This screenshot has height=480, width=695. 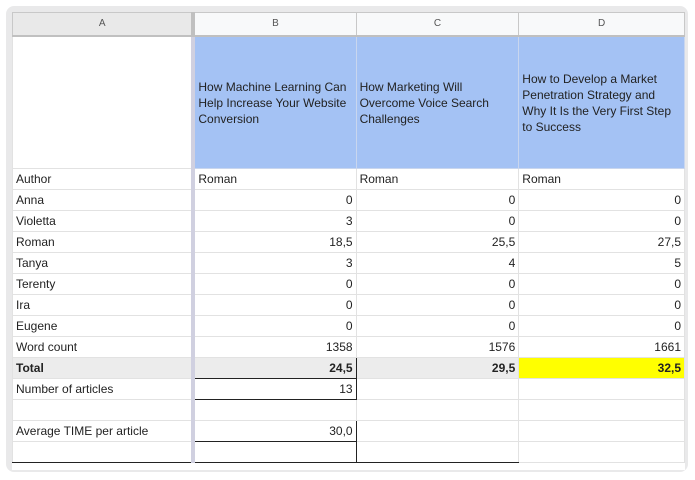 I want to click on table-row: Anna 0 0 0, so click(x=348, y=200).